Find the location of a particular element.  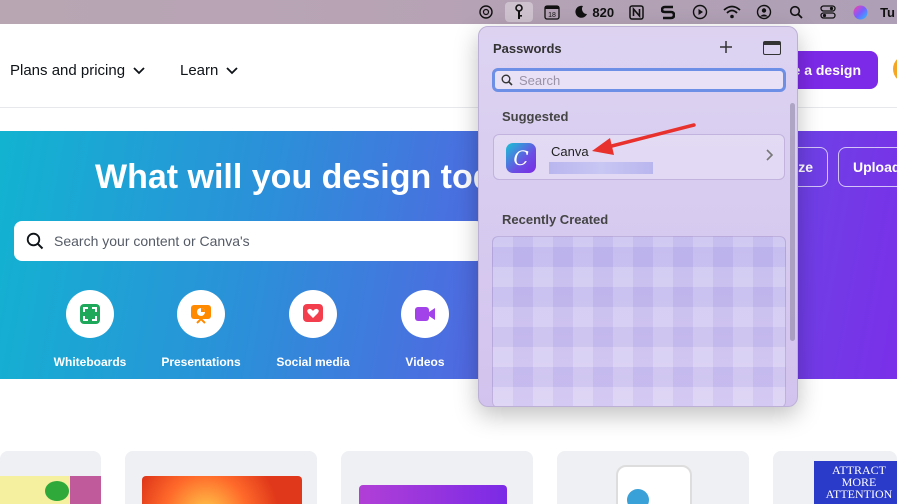

password-search-input: Search is located at coordinates (639, 80).